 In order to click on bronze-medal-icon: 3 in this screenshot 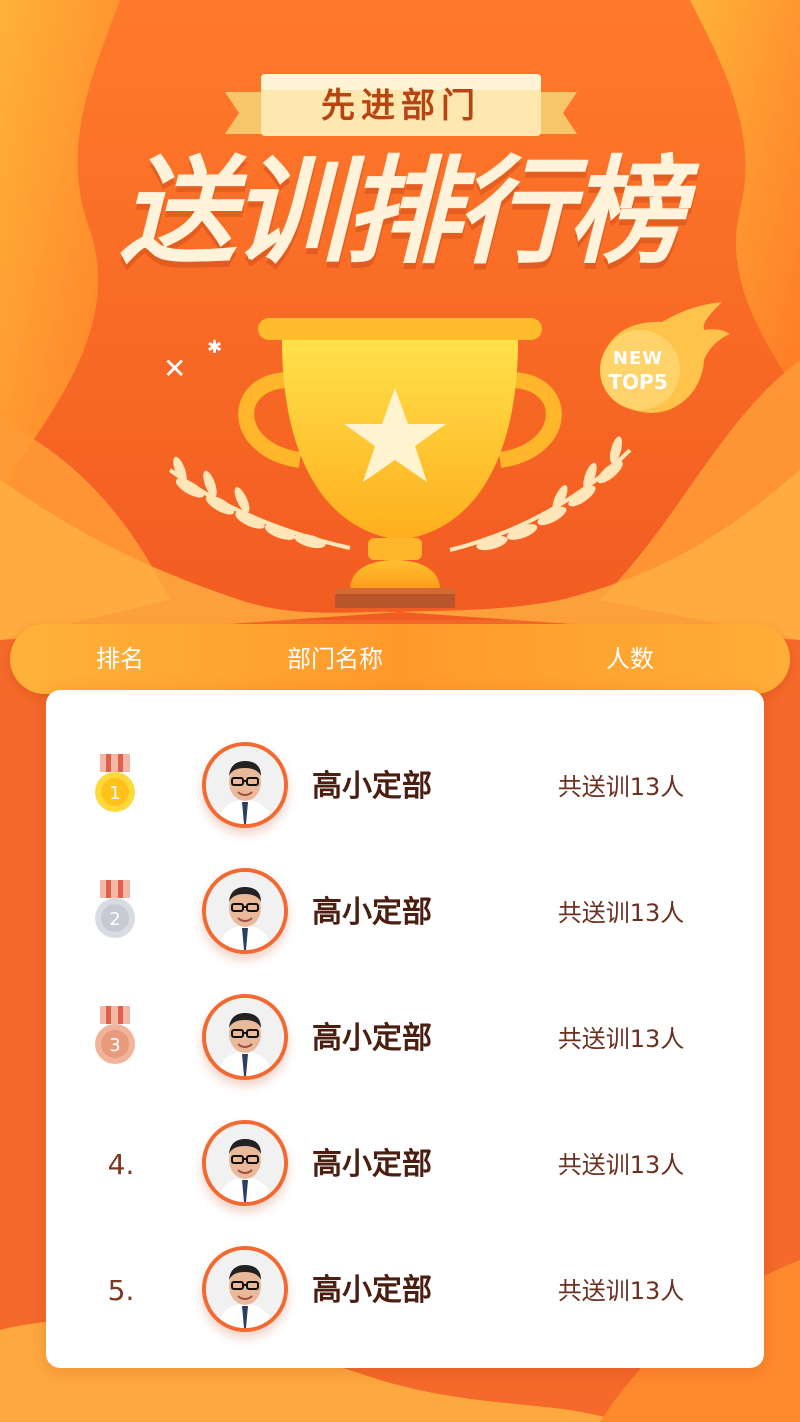, I will do `click(115, 1035)`.